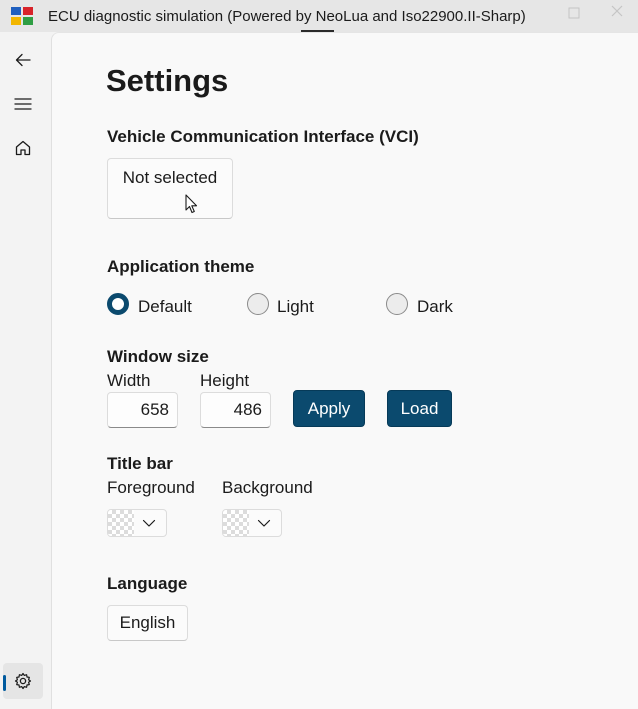  Describe the element at coordinates (158, 356) in the screenshot. I see `window-size-heading: Window size` at that location.